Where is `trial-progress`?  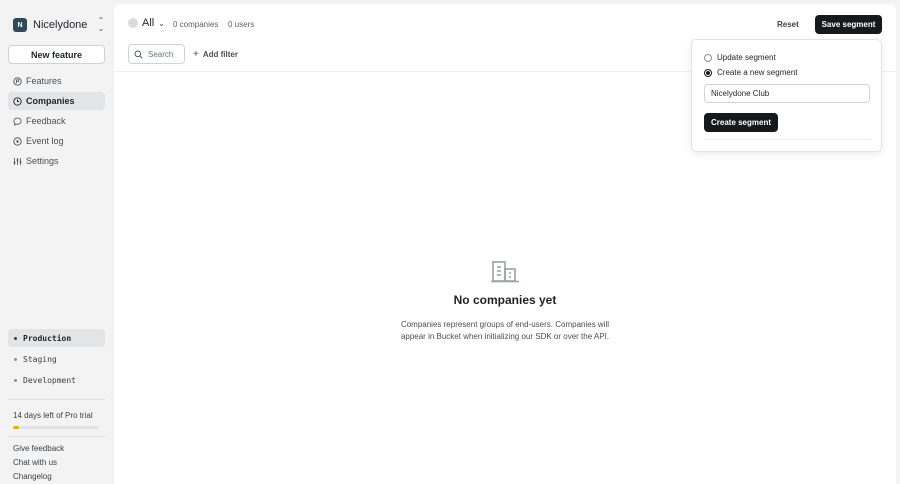 trial-progress is located at coordinates (56, 427).